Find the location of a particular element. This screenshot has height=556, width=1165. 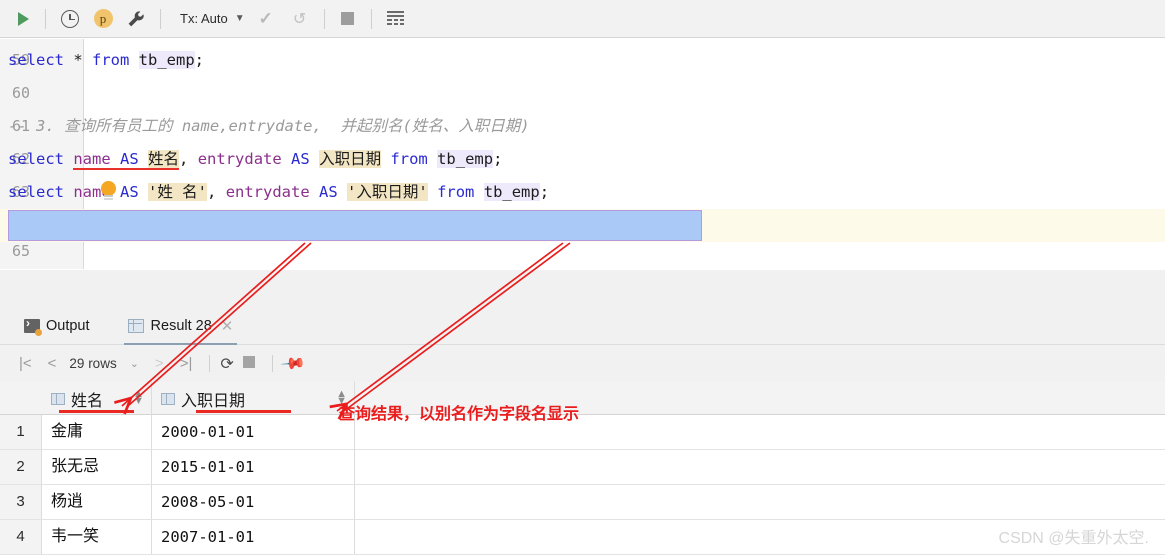

results-nav-toolbar: |< < 29 rows ⌄ > >| ⟳ 📌 is located at coordinates (582, 363).